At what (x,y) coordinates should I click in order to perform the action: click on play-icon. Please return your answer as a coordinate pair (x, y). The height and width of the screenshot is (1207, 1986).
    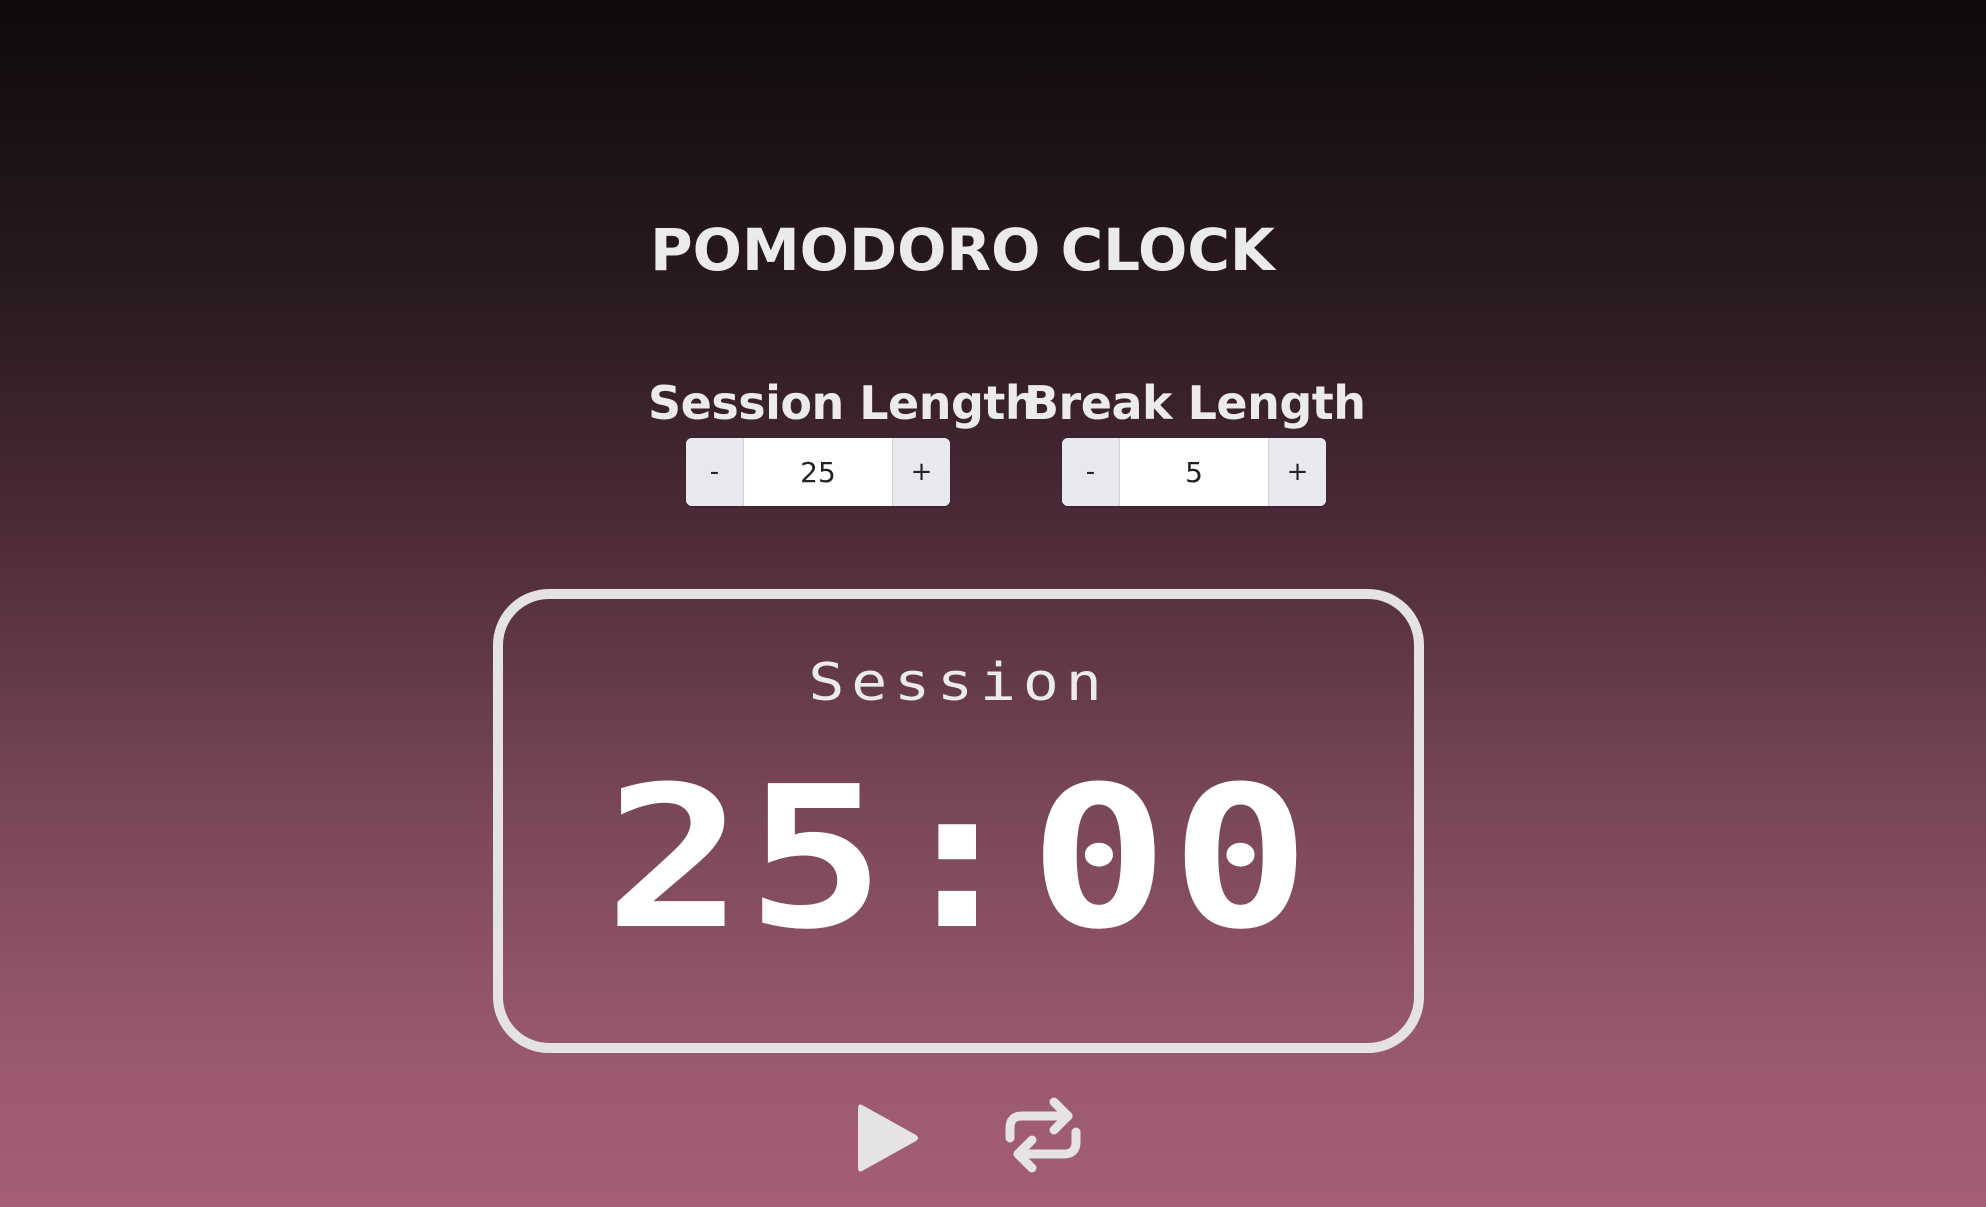
    Looking at the image, I should click on (888, 1138).